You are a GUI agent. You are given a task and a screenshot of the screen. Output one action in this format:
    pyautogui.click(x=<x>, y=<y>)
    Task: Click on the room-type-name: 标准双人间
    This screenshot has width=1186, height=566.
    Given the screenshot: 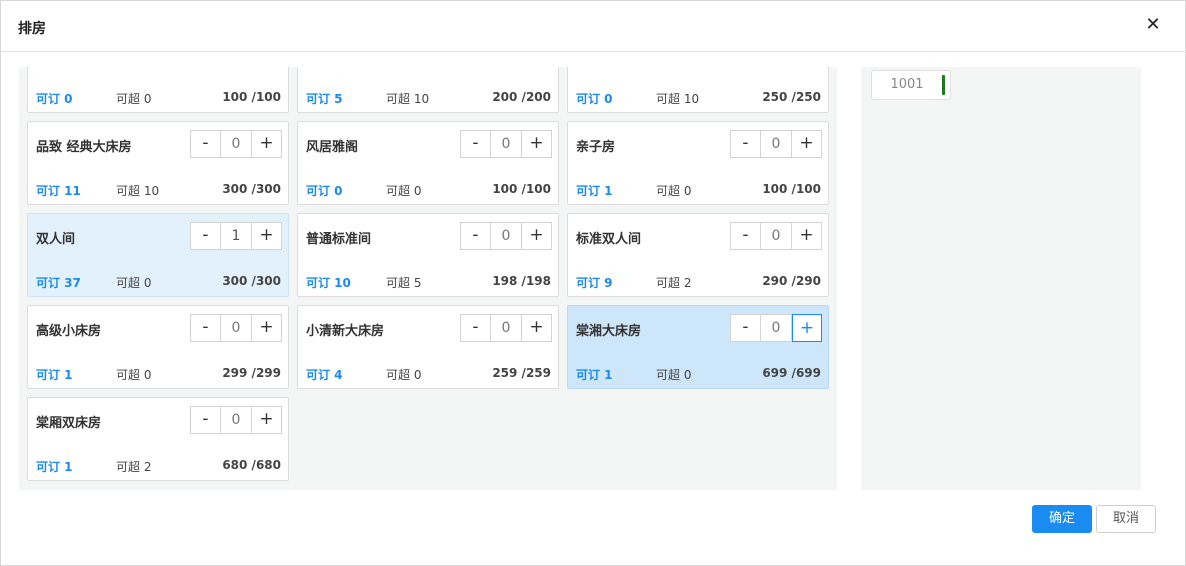 What is the action you would take?
    pyautogui.click(x=609, y=239)
    